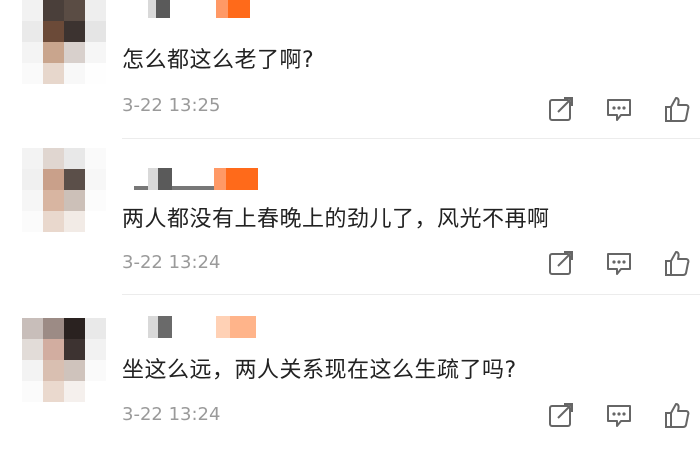  Describe the element at coordinates (218, 60) in the screenshot. I see `comment-text: 怎么都这么老了啊?` at that location.